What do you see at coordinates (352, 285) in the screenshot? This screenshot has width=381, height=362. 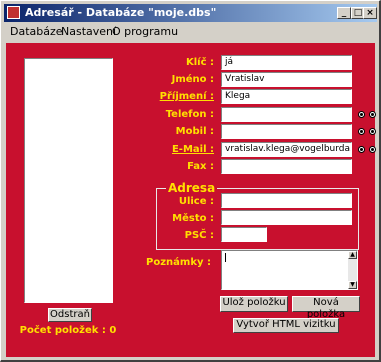 I see `scroll-down-icon: ▼` at bounding box center [352, 285].